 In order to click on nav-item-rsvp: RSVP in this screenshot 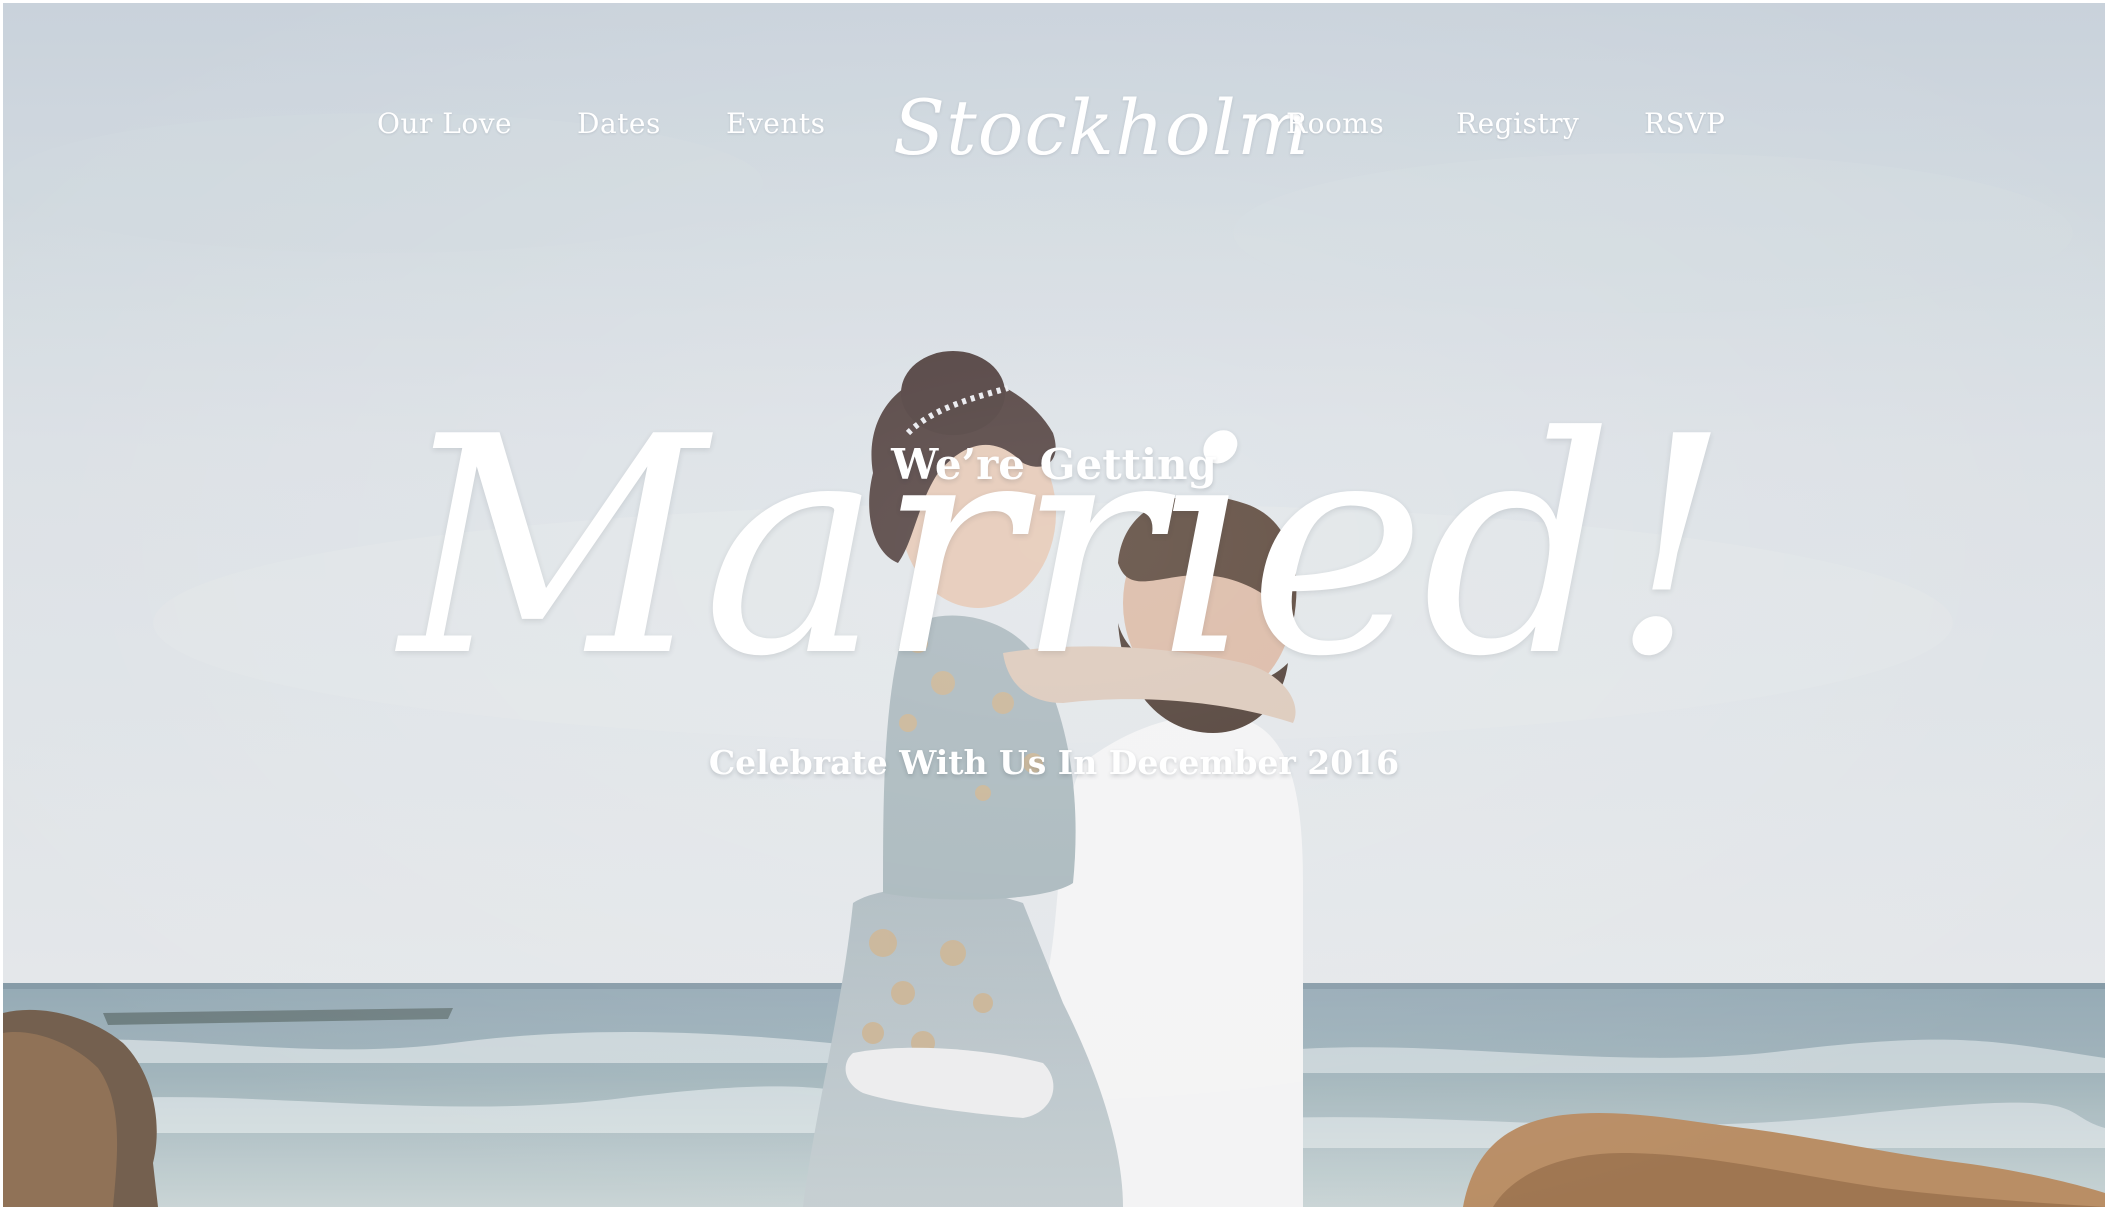, I will do `click(1684, 124)`.